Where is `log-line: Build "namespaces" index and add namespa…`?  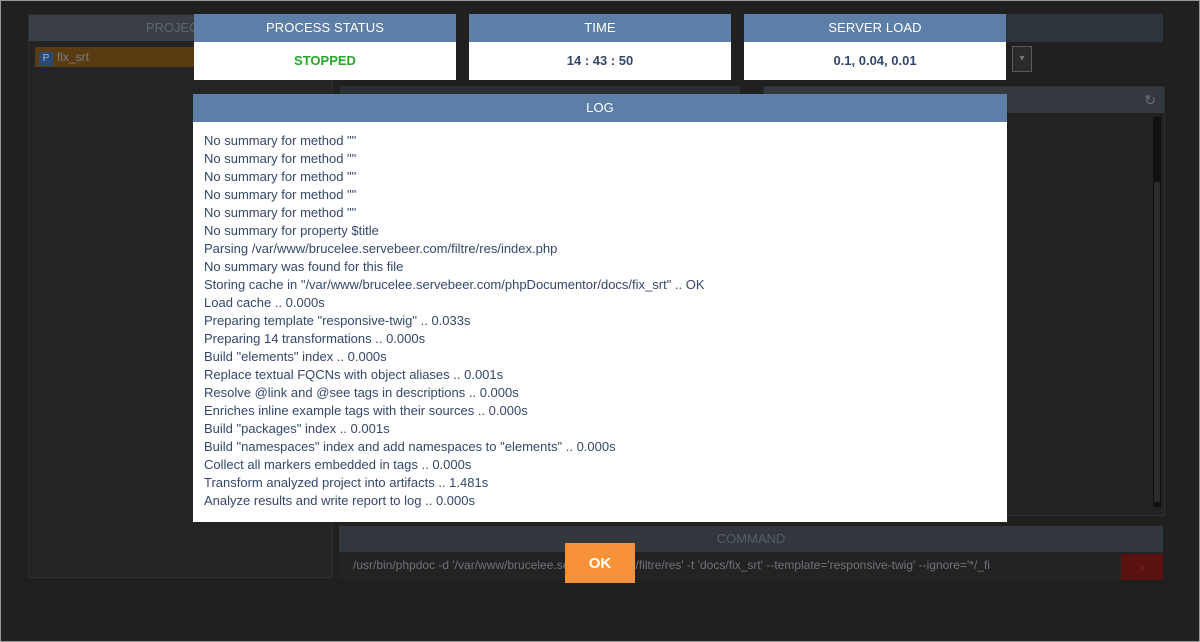 log-line: Build "namespaces" index and add namespa… is located at coordinates (410, 446).